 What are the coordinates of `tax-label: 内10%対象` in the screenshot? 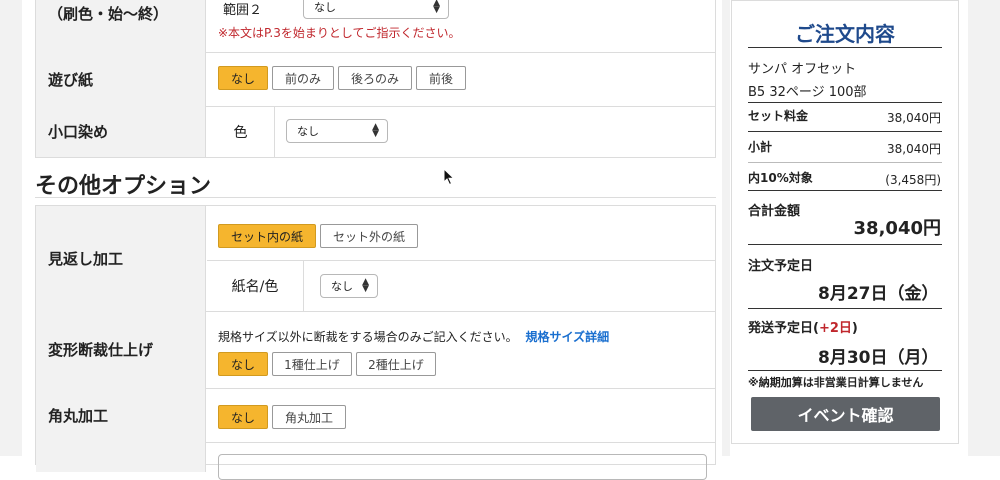 It's located at (780, 178).